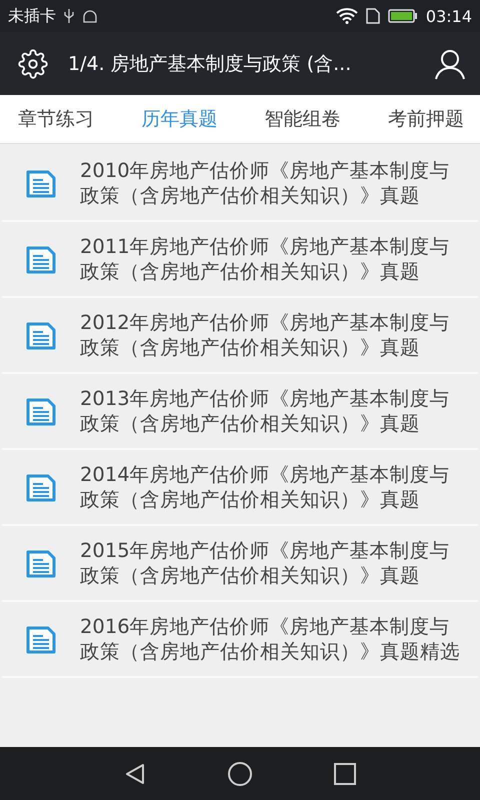  What do you see at coordinates (426, 119) in the screenshot?
I see `tab: 考前押题` at bounding box center [426, 119].